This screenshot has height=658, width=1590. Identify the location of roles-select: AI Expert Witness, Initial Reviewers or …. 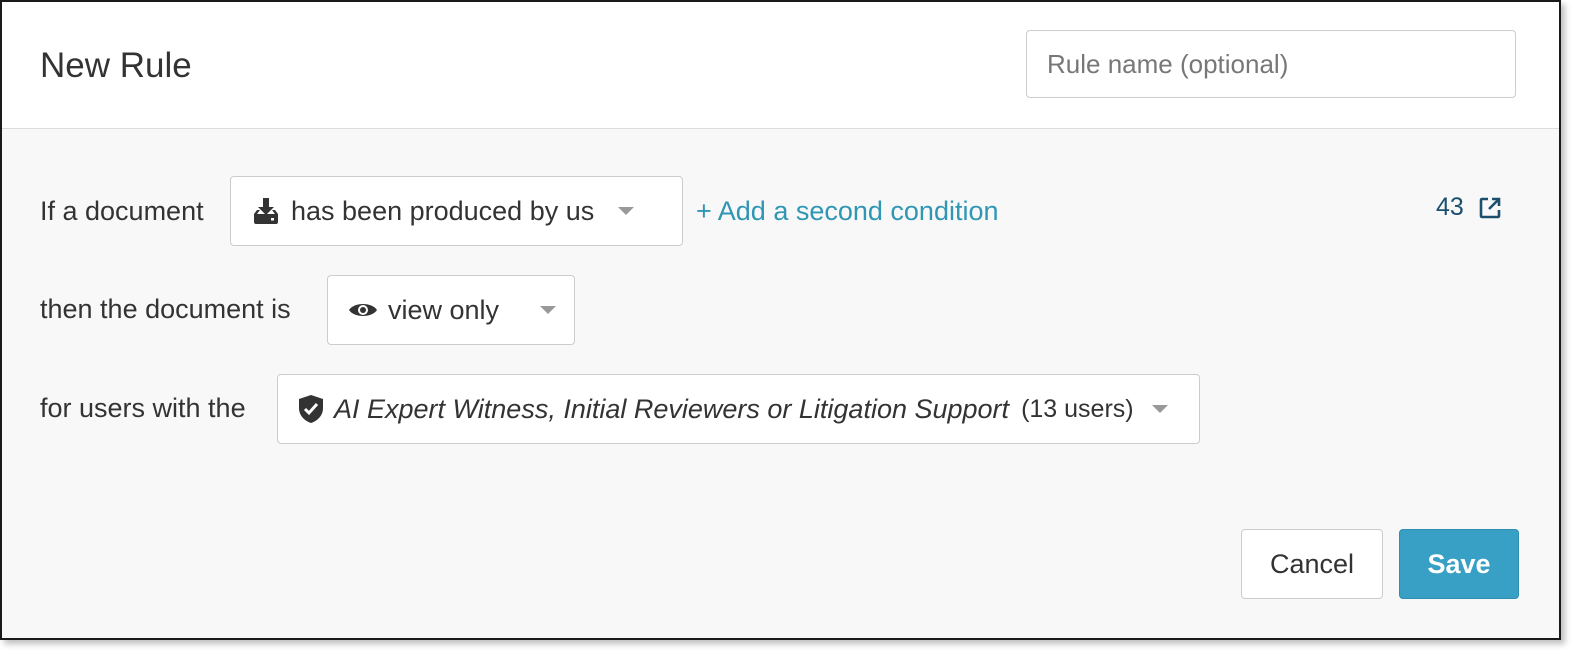
(738, 409).